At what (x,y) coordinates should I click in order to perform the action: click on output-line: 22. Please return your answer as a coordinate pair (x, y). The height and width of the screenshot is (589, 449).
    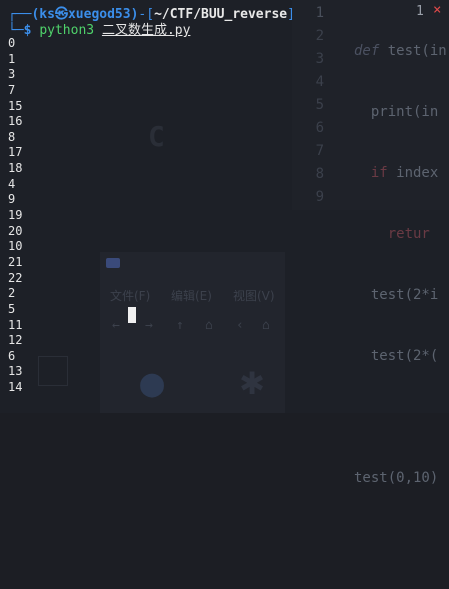
    Looking at the image, I should click on (15, 277).